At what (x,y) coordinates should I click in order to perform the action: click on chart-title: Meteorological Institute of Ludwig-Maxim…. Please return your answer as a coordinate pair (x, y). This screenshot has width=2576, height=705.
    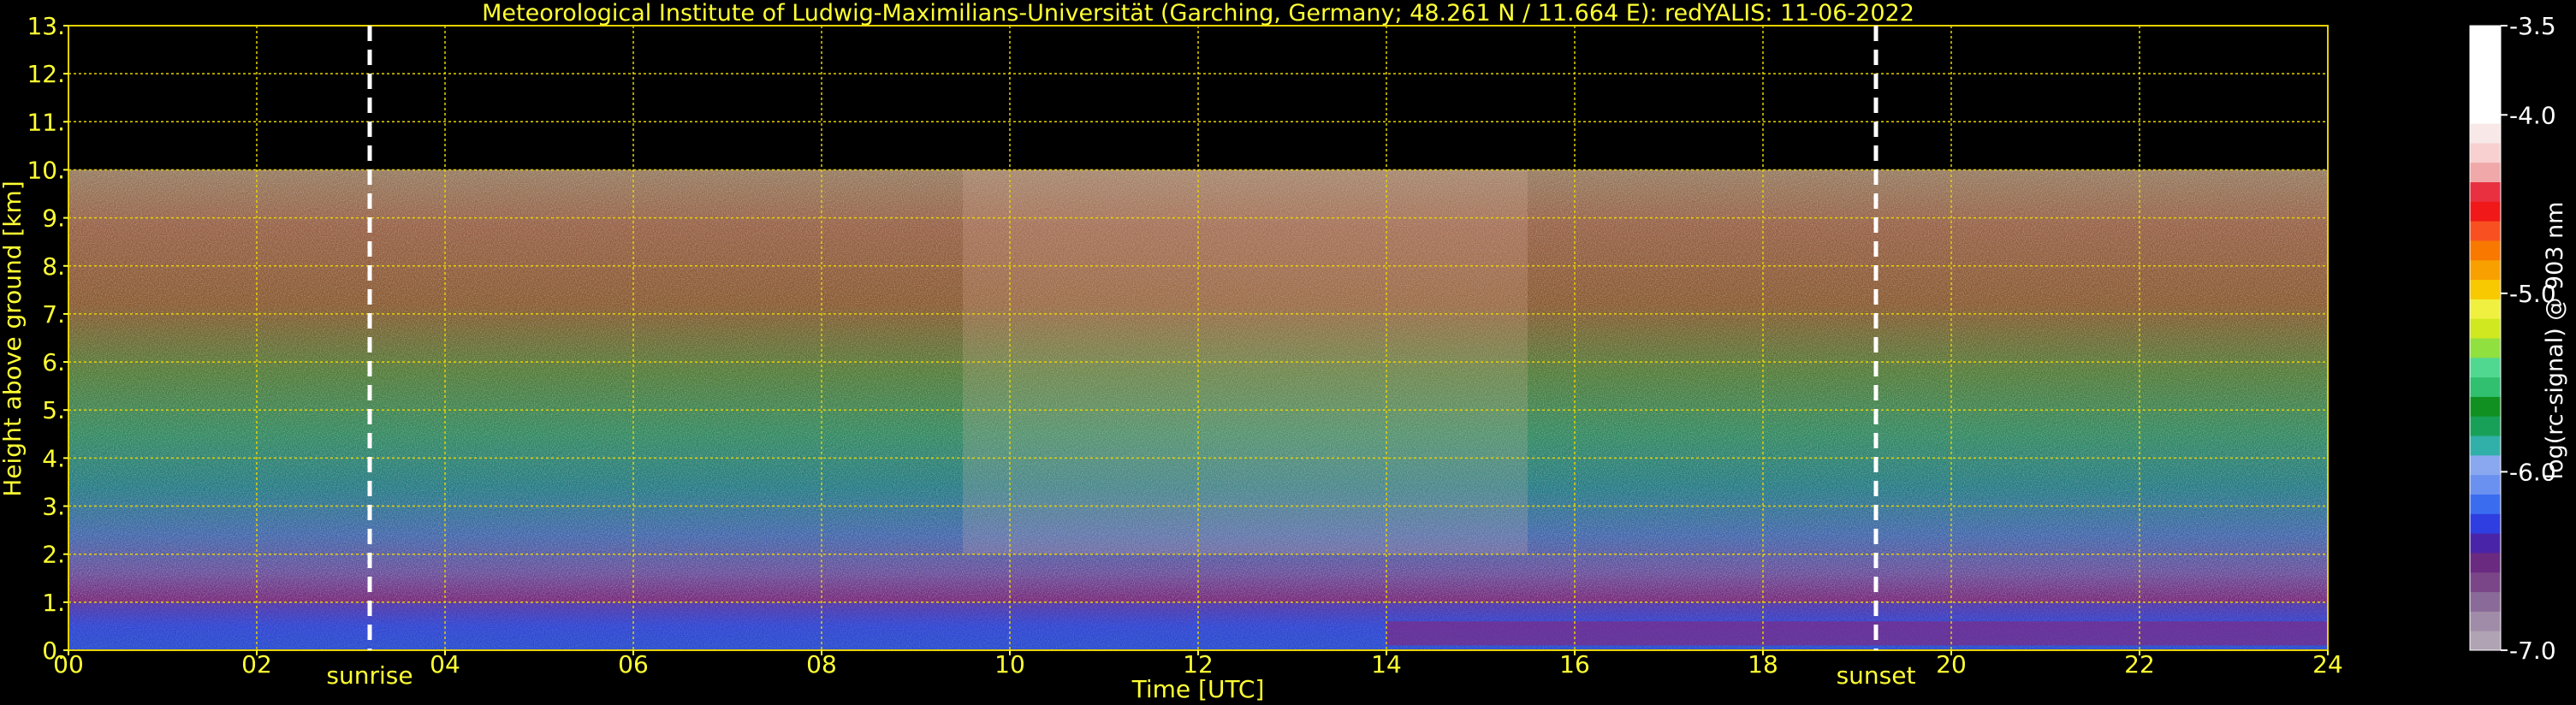
    Looking at the image, I should click on (1198, 13).